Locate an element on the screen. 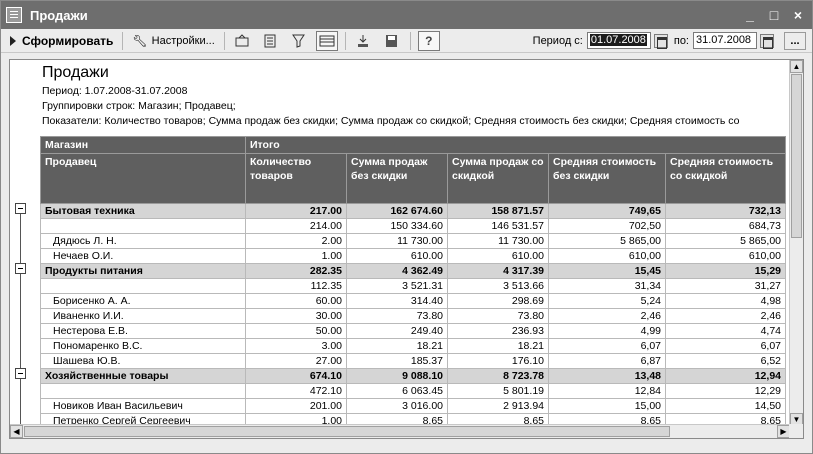  cell-sum-no-discount: 150 334.60 is located at coordinates (397, 226).